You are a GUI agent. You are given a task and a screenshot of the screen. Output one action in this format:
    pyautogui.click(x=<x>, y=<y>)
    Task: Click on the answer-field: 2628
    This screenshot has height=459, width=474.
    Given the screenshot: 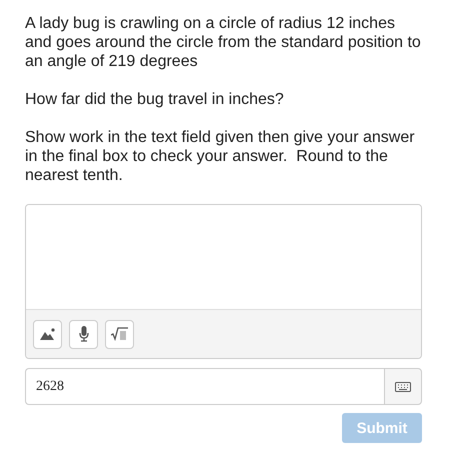 What is the action you would take?
    pyautogui.click(x=204, y=386)
    